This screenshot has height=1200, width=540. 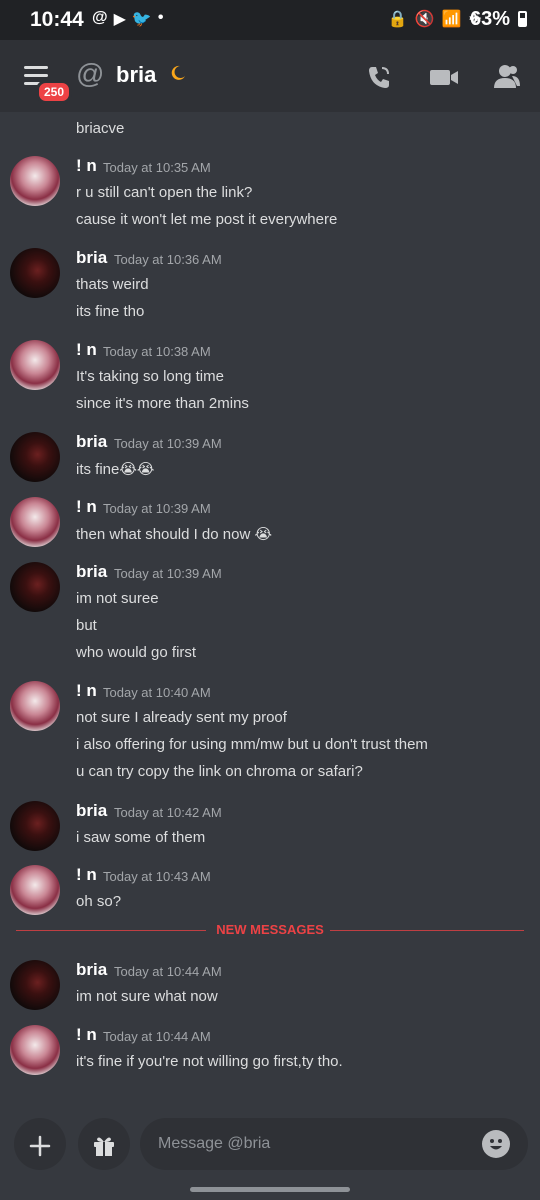 I want to click on message-text: i saw some of them, so click(x=141, y=837).